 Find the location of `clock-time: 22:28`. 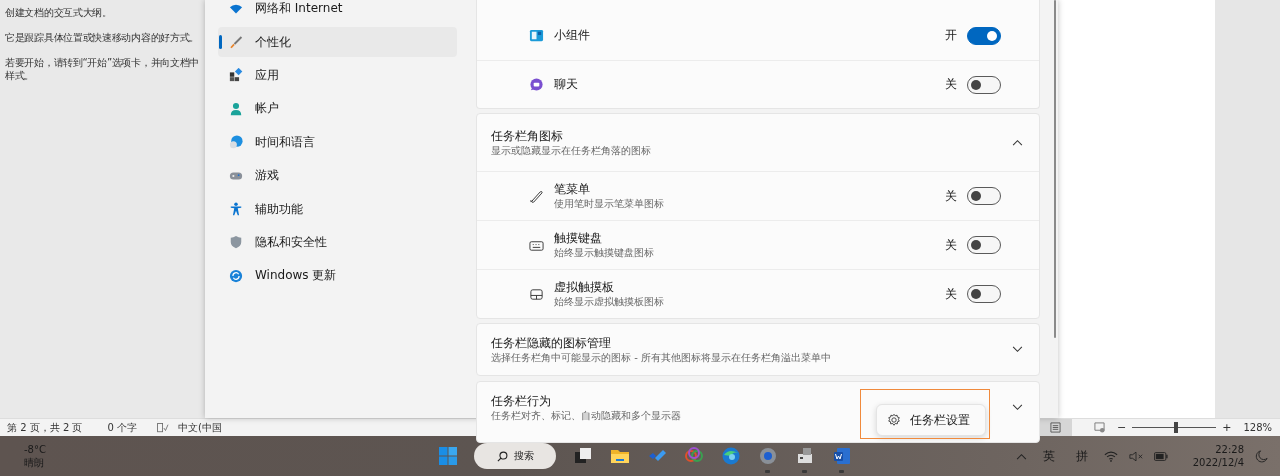

clock-time: 22:28 is located at coordinates (1229, 449).